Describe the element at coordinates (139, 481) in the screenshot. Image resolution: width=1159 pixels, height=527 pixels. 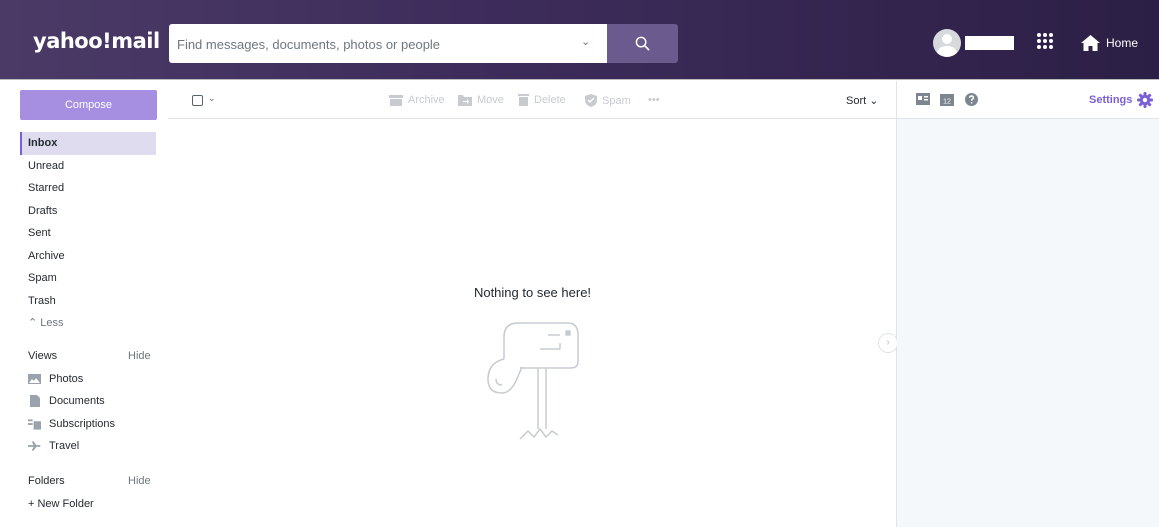
I see `folders-hide-link: Hide` at that location.